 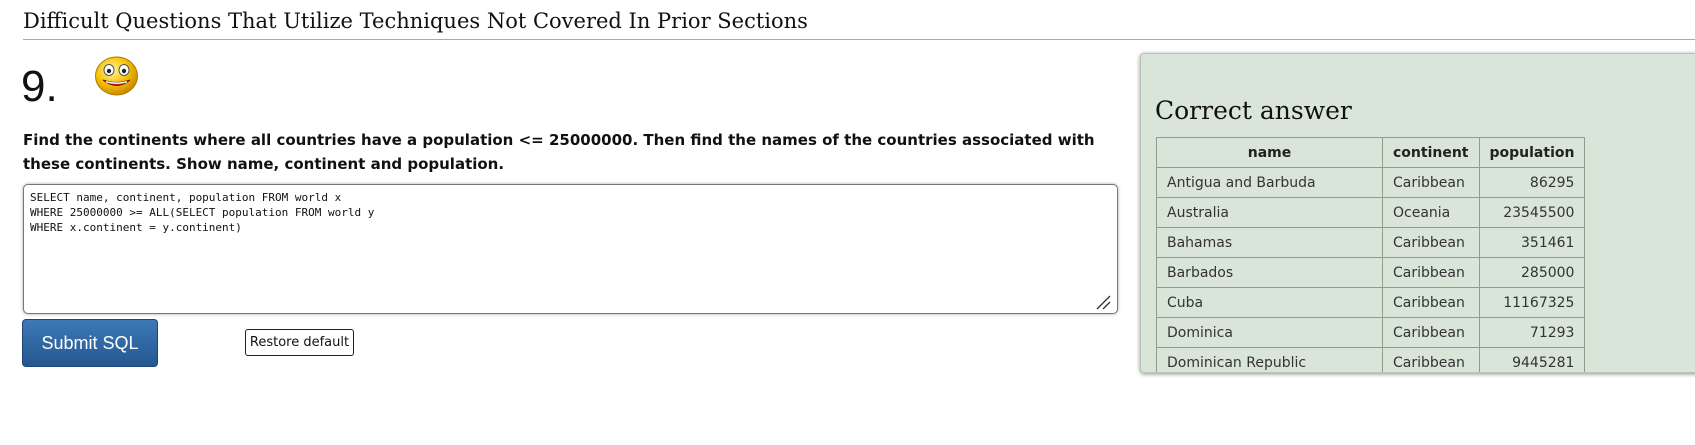 What do you see at coordinates (1269, 272) in the screenshot?
I see `cell-name: Barbados` at bounding box center [1269, 272].